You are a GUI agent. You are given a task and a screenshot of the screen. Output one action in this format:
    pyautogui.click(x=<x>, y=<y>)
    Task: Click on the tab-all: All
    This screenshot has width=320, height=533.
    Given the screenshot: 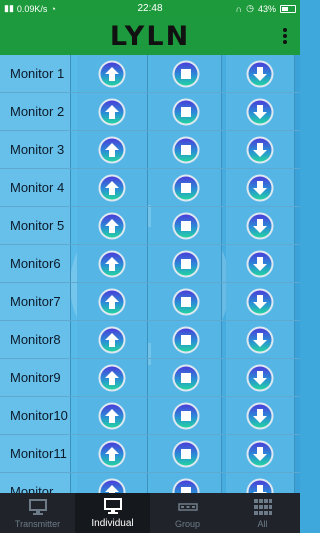 What is the action you would take?
    pyautogui.click(x=262, y=513)
    